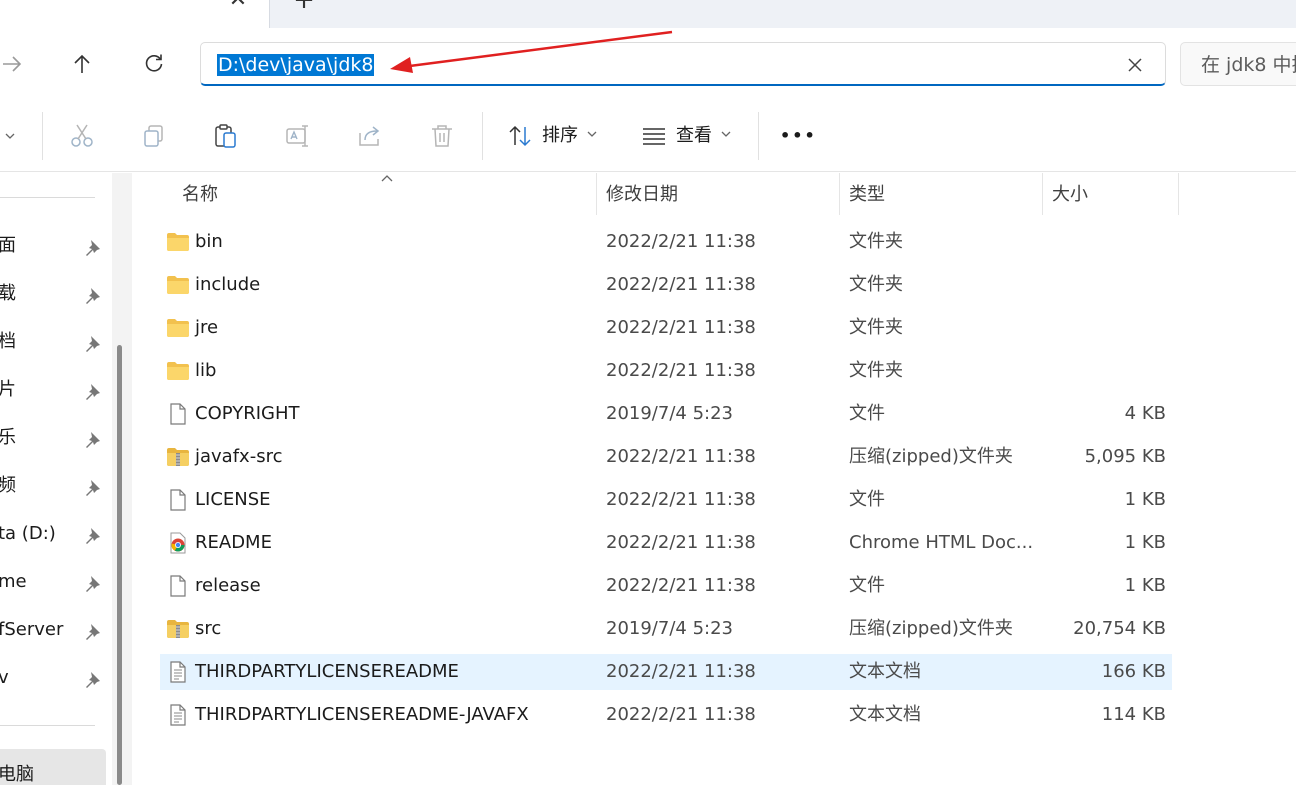 This screenshot has height=785, width=1296. I want to click on sidebar-item-label: fServer, so click(32, 629).